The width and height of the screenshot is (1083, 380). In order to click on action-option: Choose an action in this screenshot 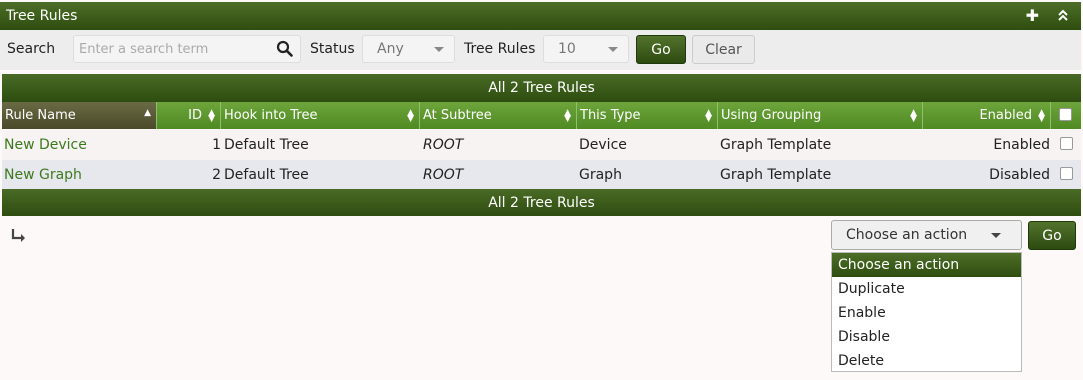, I will do `click(926, 265)`.